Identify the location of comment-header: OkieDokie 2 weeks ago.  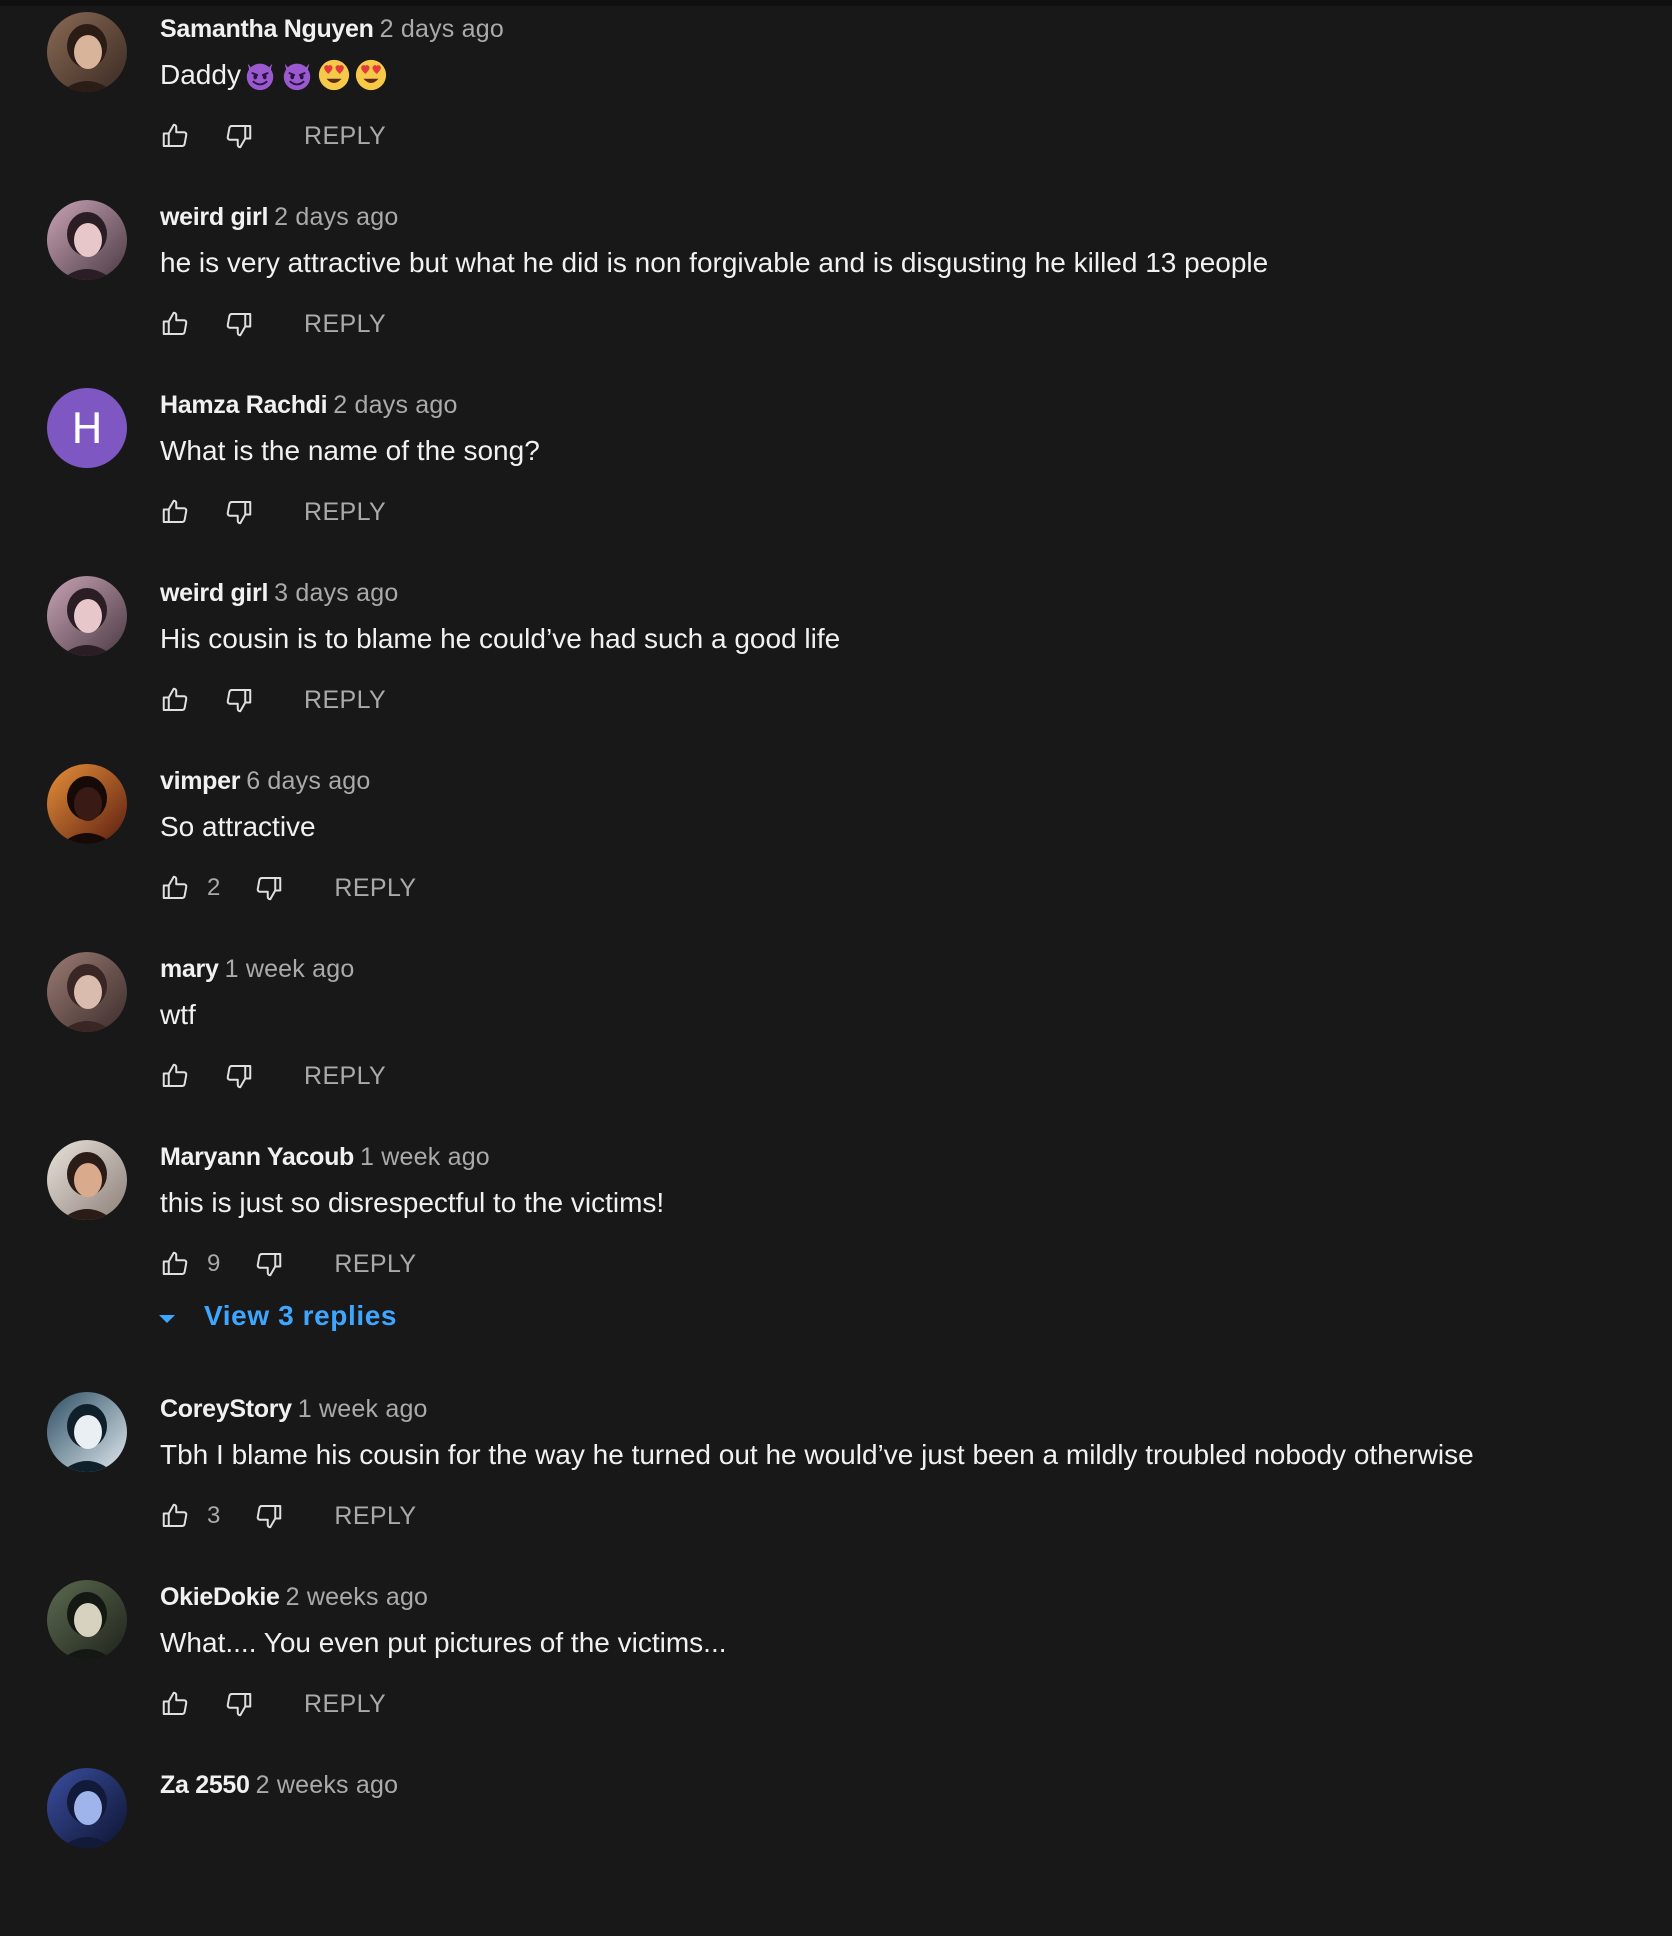
(294, 1597).